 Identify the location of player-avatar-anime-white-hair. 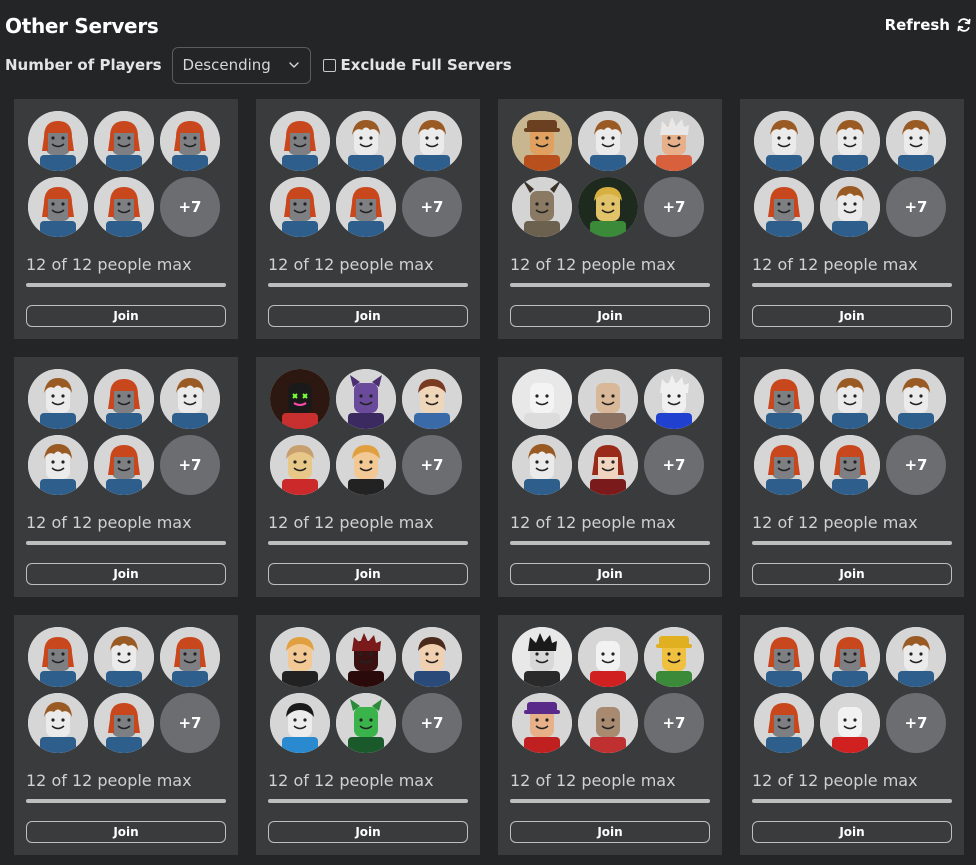
(674, 141).